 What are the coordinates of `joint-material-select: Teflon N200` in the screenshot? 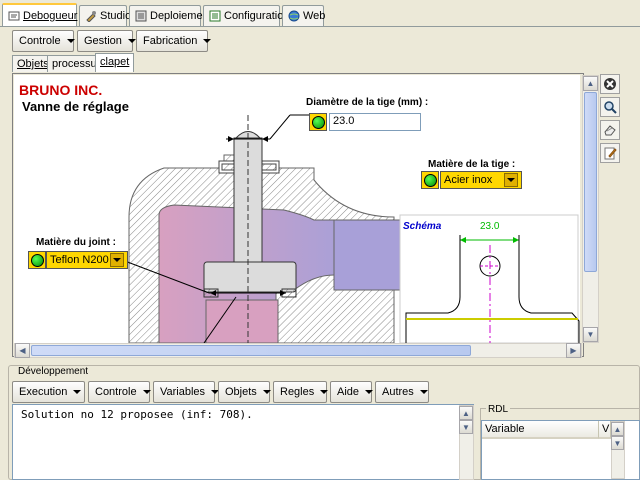 It's located at (87, 260).